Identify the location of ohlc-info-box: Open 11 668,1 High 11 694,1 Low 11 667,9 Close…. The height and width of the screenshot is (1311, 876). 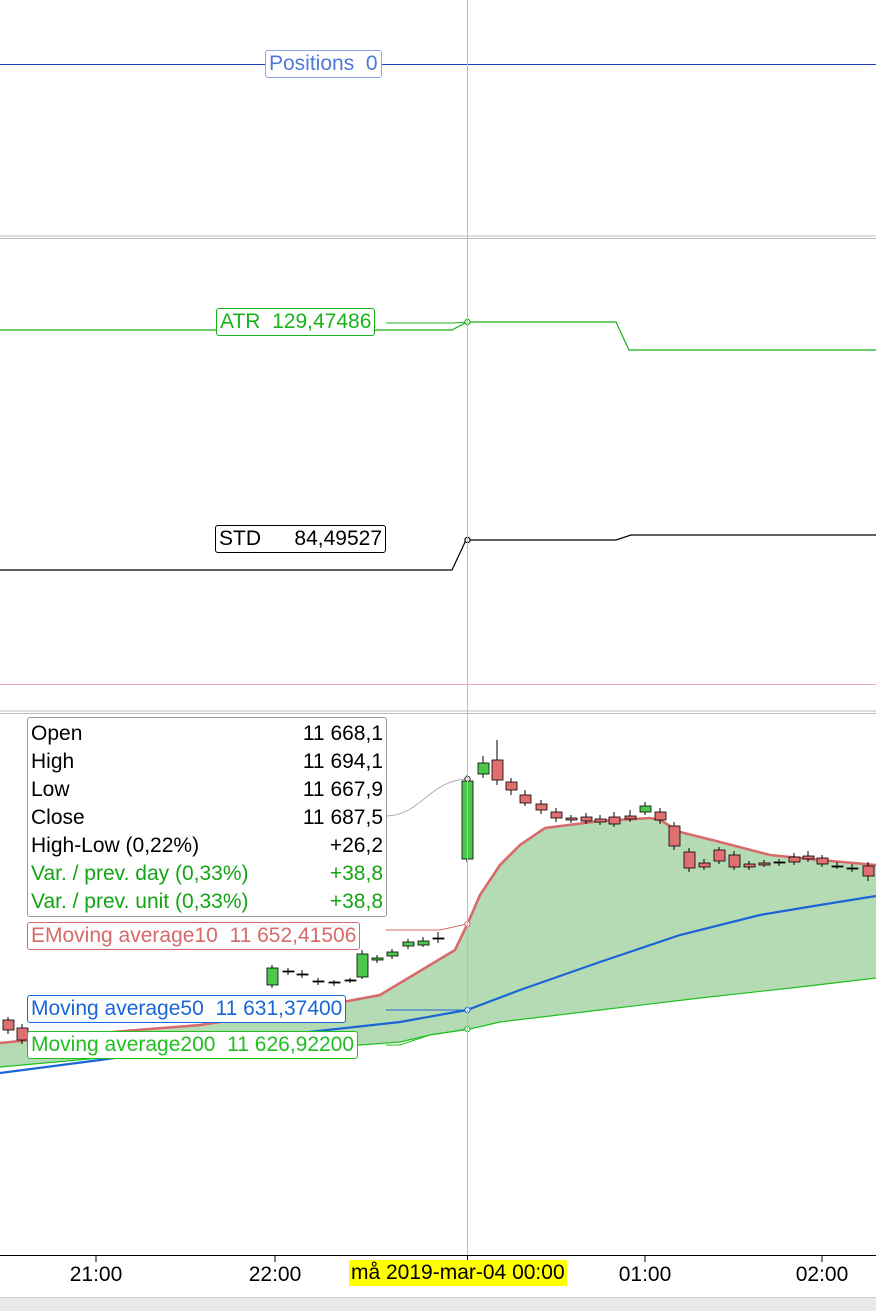
(207, 817).